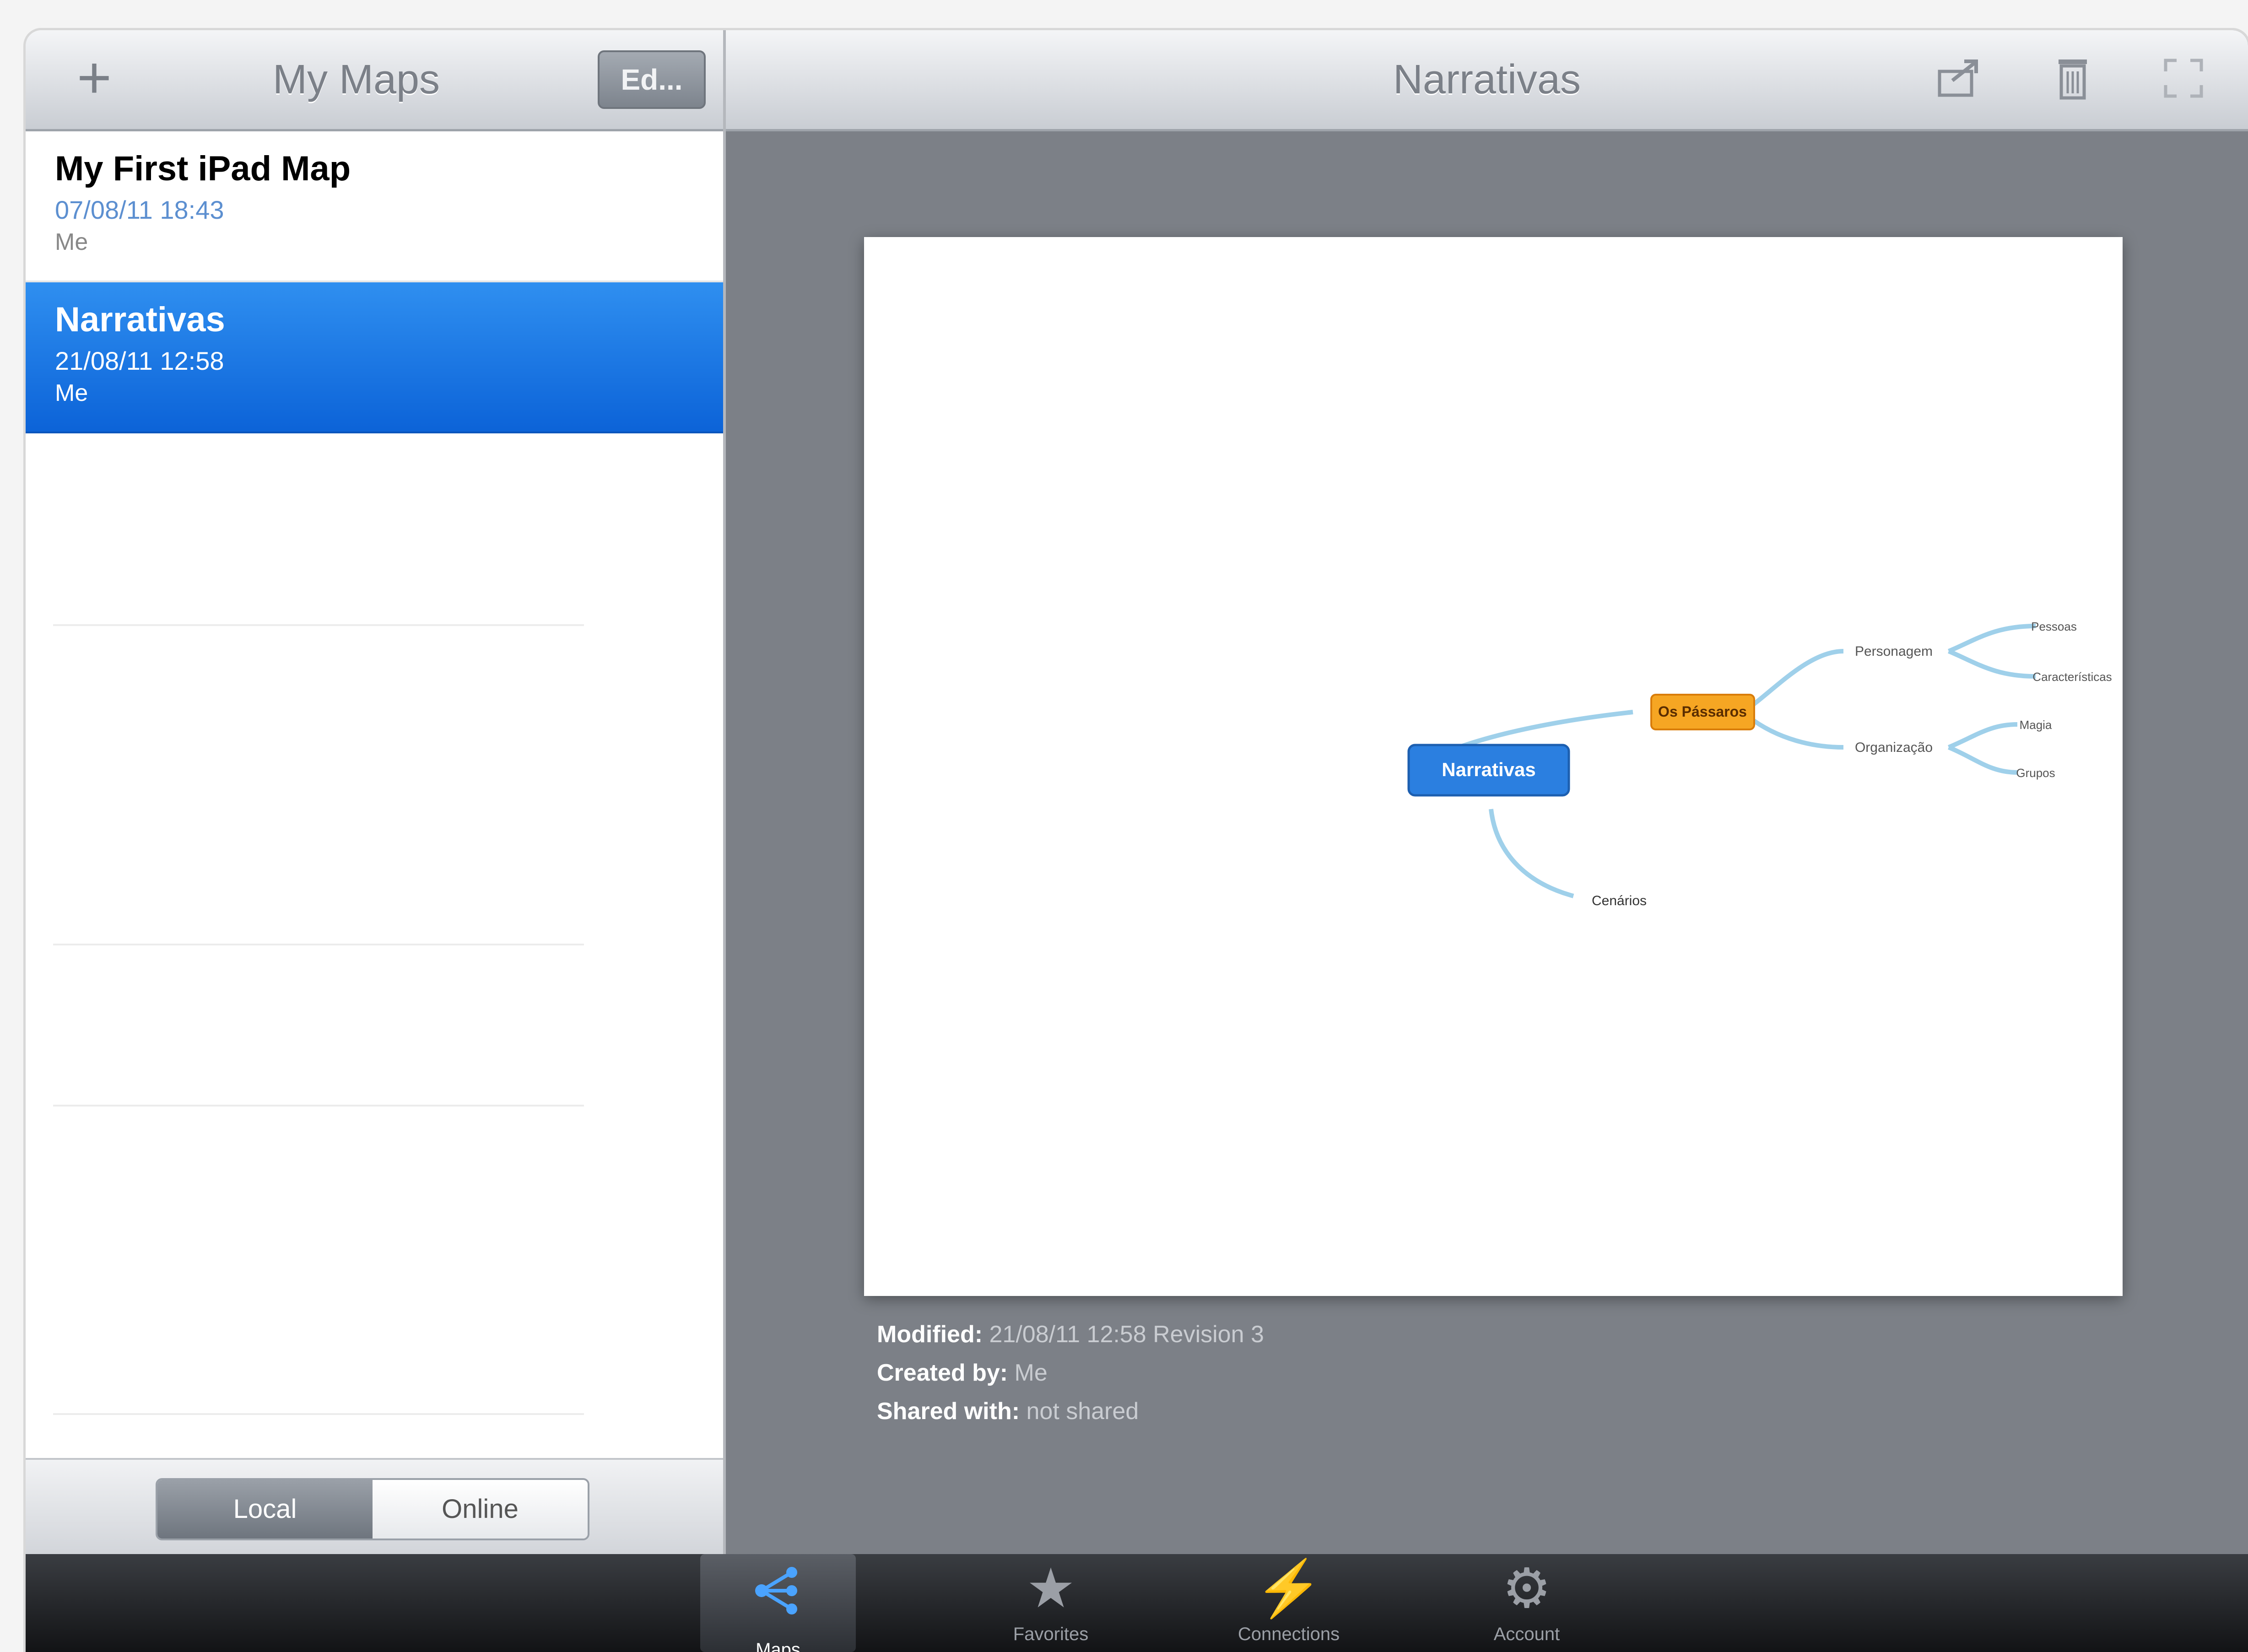 This screenshot has height=1652, width=2248. Describe the element at coordinates (94, 77) in the screenshot. I see `add-map-button: +` at that location.